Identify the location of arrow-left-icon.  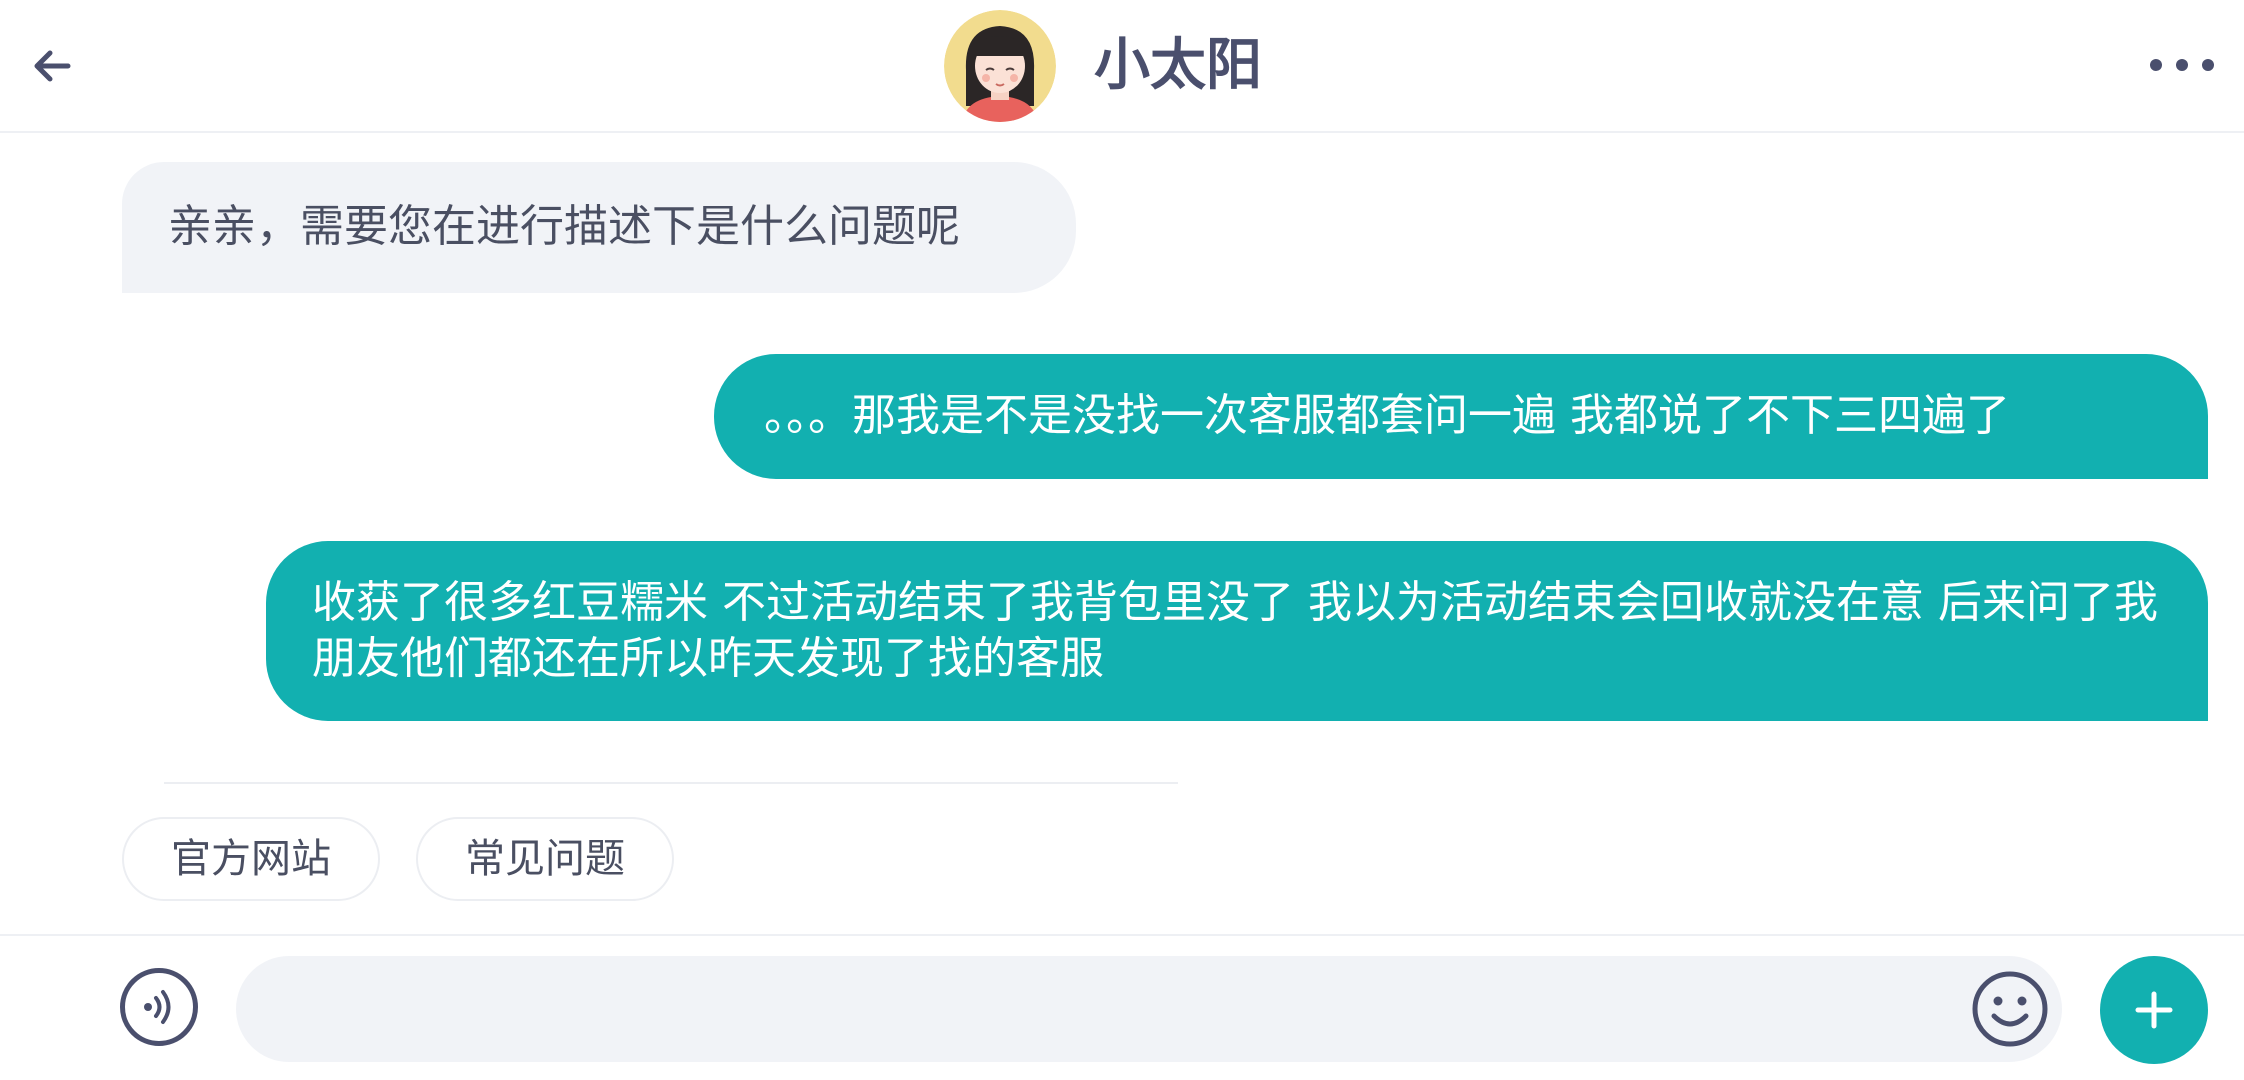
(52, 66).